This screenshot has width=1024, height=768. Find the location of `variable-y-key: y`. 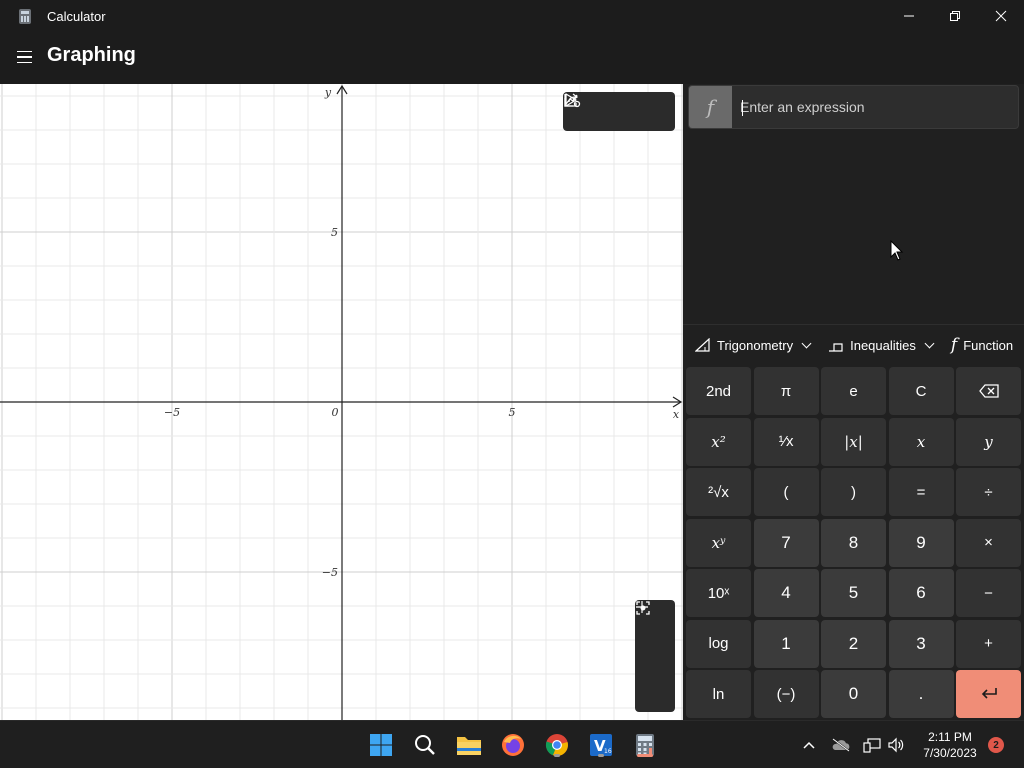

variable-y-key: y is located at coordinates (988, 441).